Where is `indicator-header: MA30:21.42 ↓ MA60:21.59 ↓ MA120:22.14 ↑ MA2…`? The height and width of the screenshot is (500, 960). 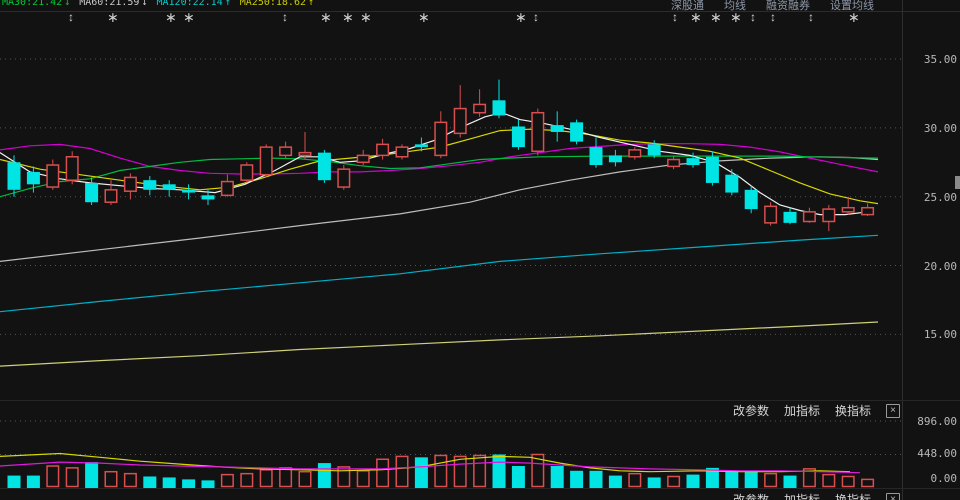 indicator-header: MA30:21.42 ↓ MA60:21.59 ↓ MA120:22.14 ↑ MA2… is located at coordinates (480, 6).